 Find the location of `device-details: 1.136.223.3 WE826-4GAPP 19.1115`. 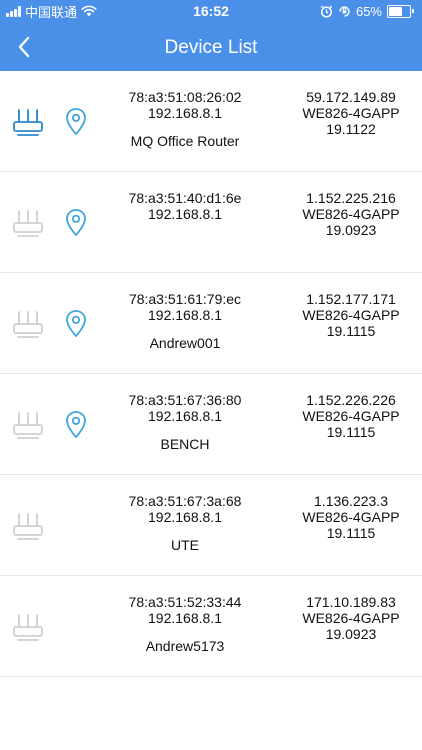

device-details: 1.136.223.3 WE826-4GAPP 19.1115 is located at coordinates (351, 517).